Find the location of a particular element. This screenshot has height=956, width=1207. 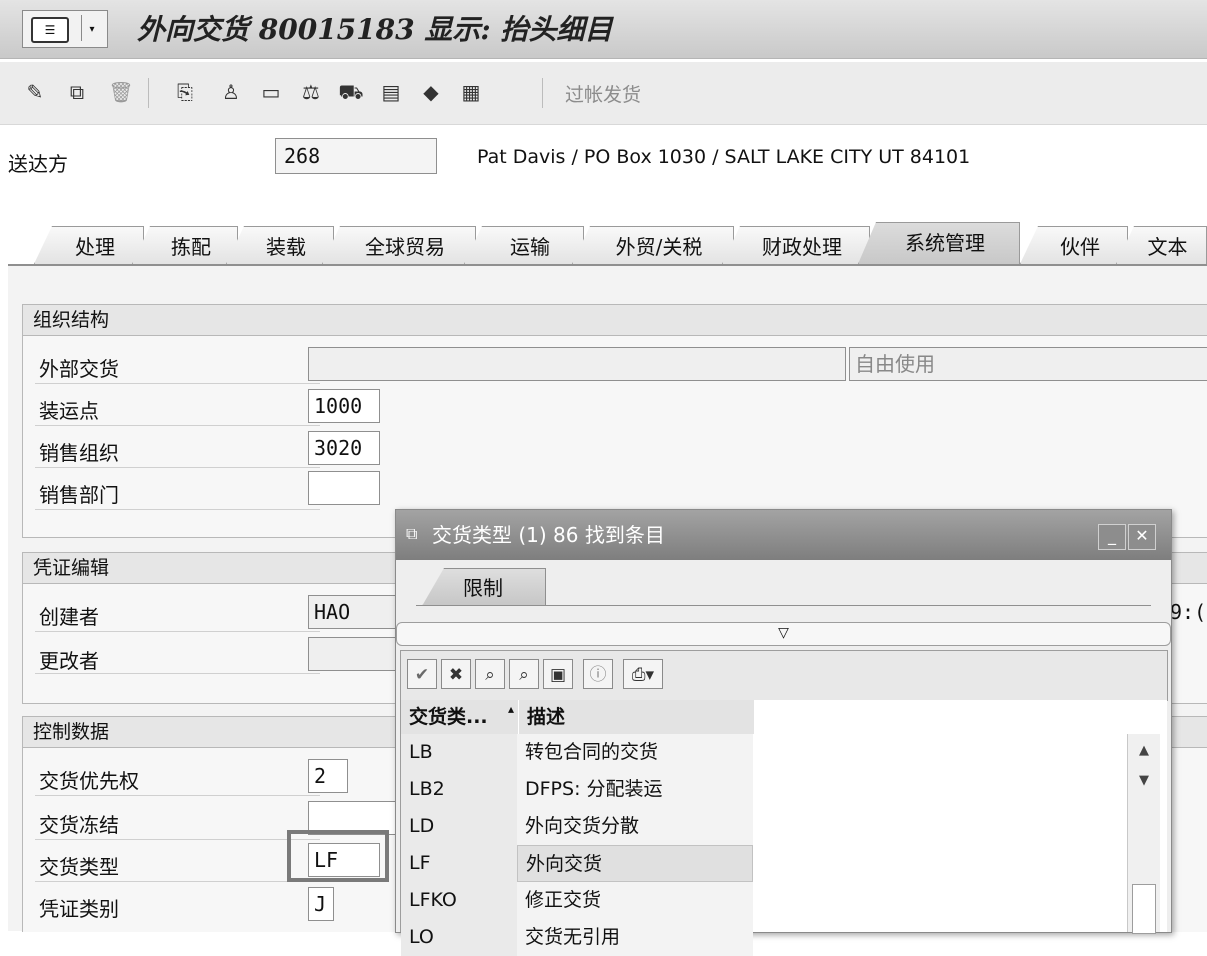

cancel-icon: ✖ is located at coordinates (456, 674).